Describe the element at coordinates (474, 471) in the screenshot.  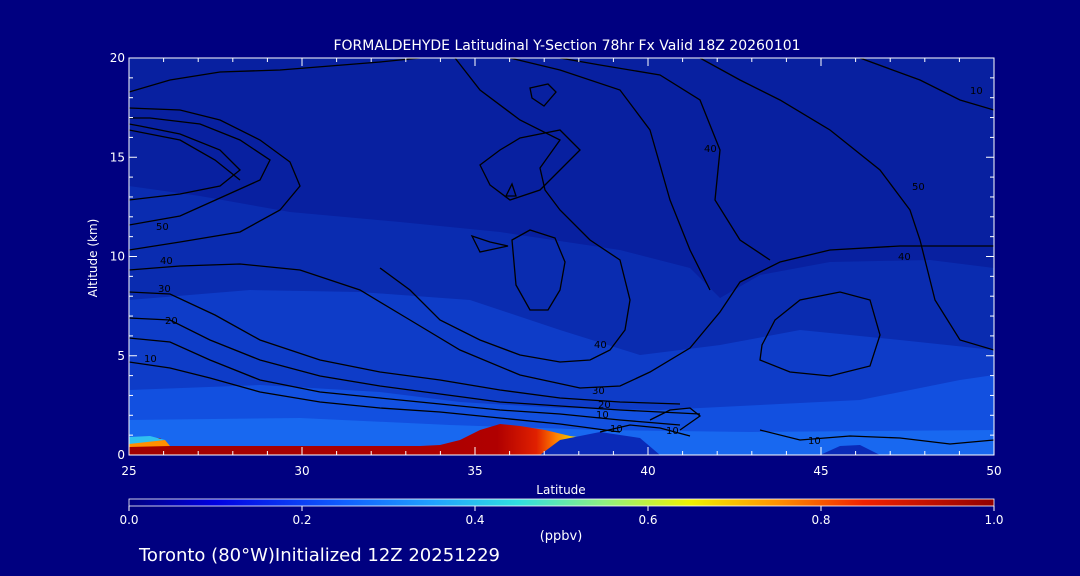
I see `x-tick-label: 35` at that location.